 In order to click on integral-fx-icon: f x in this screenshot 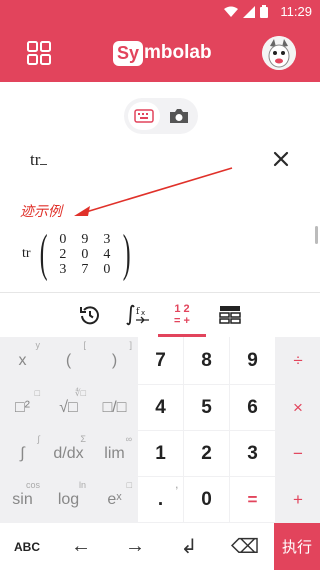, I will do `click(137, 315)`.